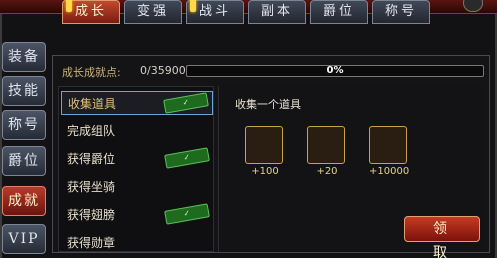  What do you see at coordinates (137, 159) in the screenshot?
I see `list-item: 获得爵位 ✓` at bounding box center [137, 159].